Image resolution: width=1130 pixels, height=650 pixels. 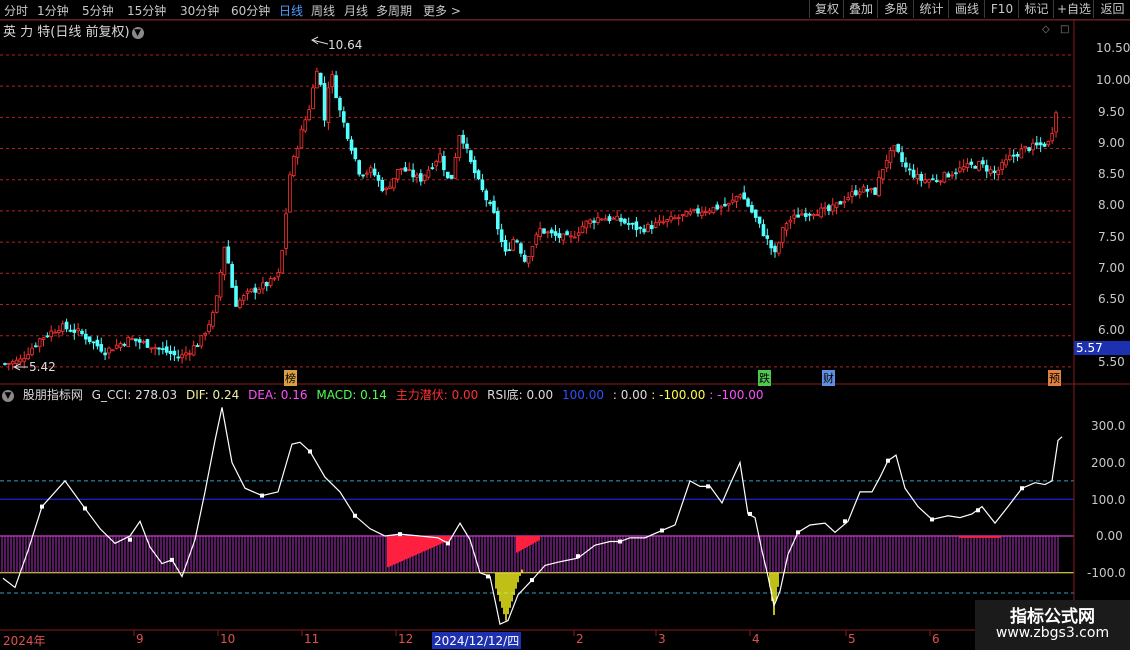 I want to click on ind-value-neg100b: : -100.00, so click(x=736, y=395).